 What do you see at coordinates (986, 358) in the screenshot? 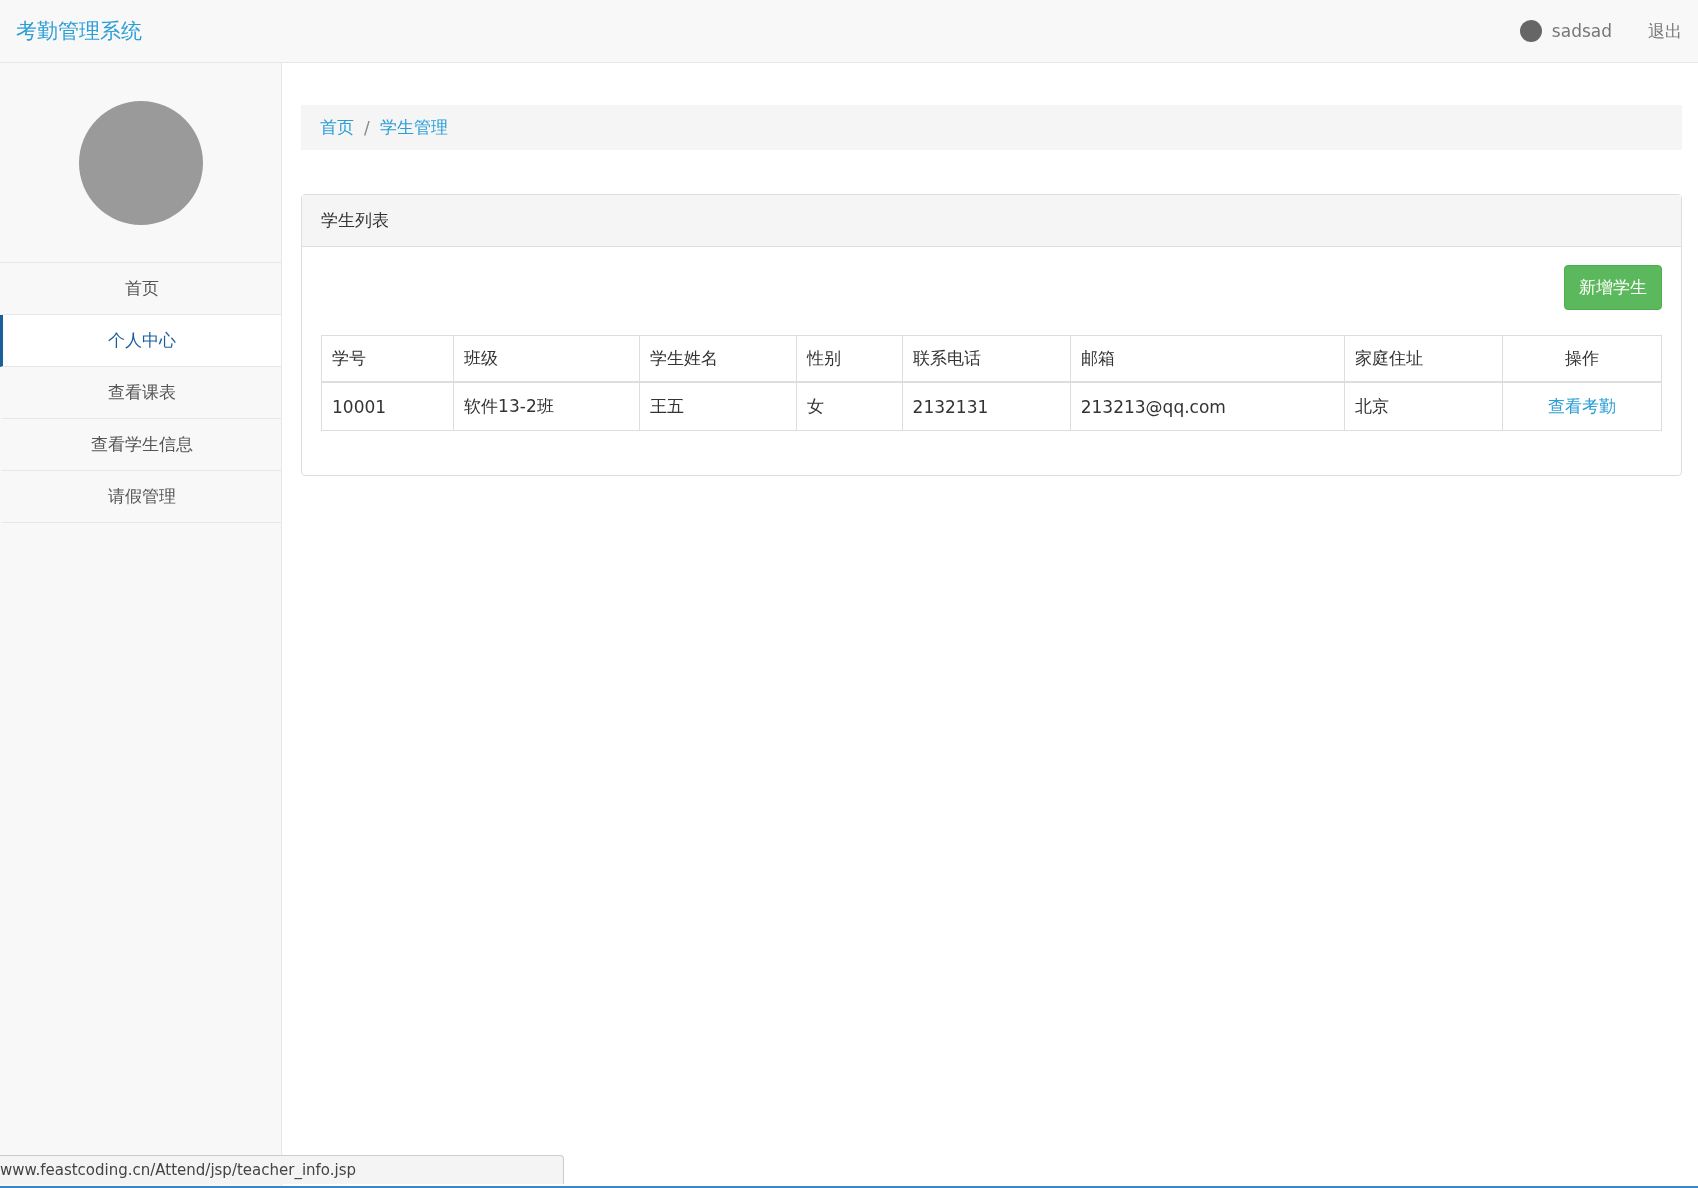
I see `table-header: 联系电话` at bounding box center [986, 358].